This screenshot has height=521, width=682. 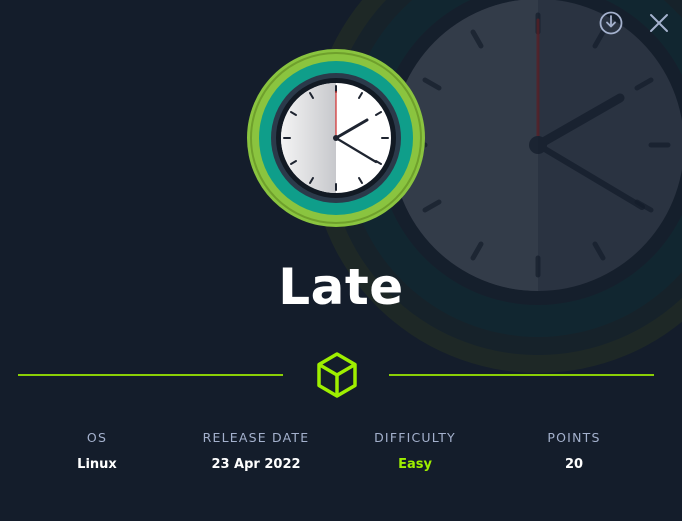 I want to click on machine-title: Late, so click(x=341, y=287).